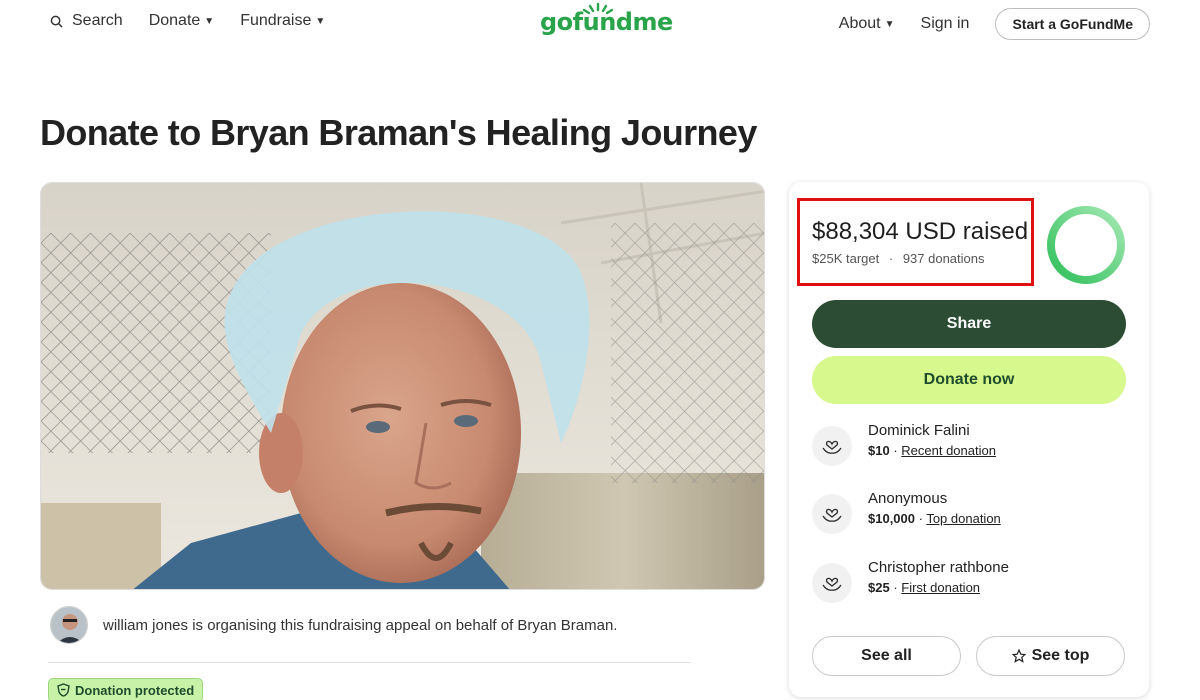  Describe the element at coordinates (908, 498) in the screenshot. I see `donor-name: Anonymous` at that location.